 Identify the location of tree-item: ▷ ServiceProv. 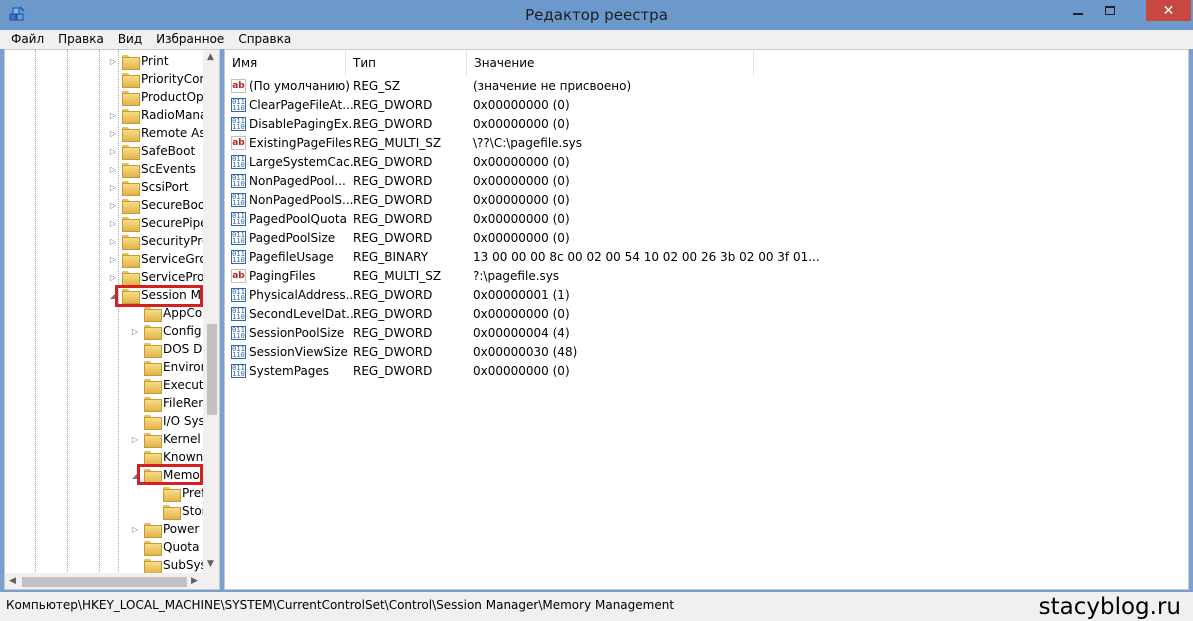
(160, 277).